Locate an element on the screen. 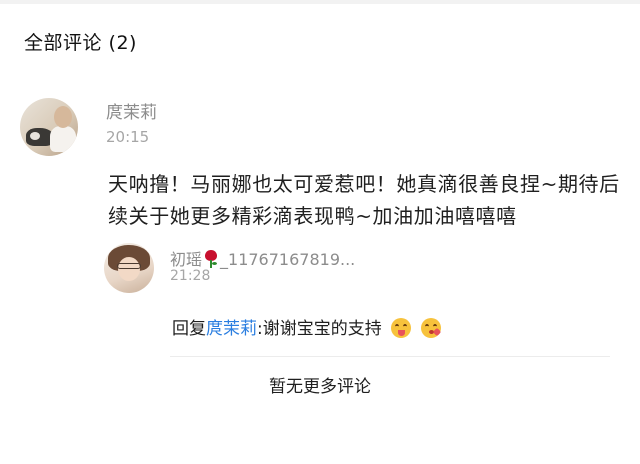 Image resolution: width=640 pixels, height=464 pixels. child-head-shape is located at coordinates (63, 117).